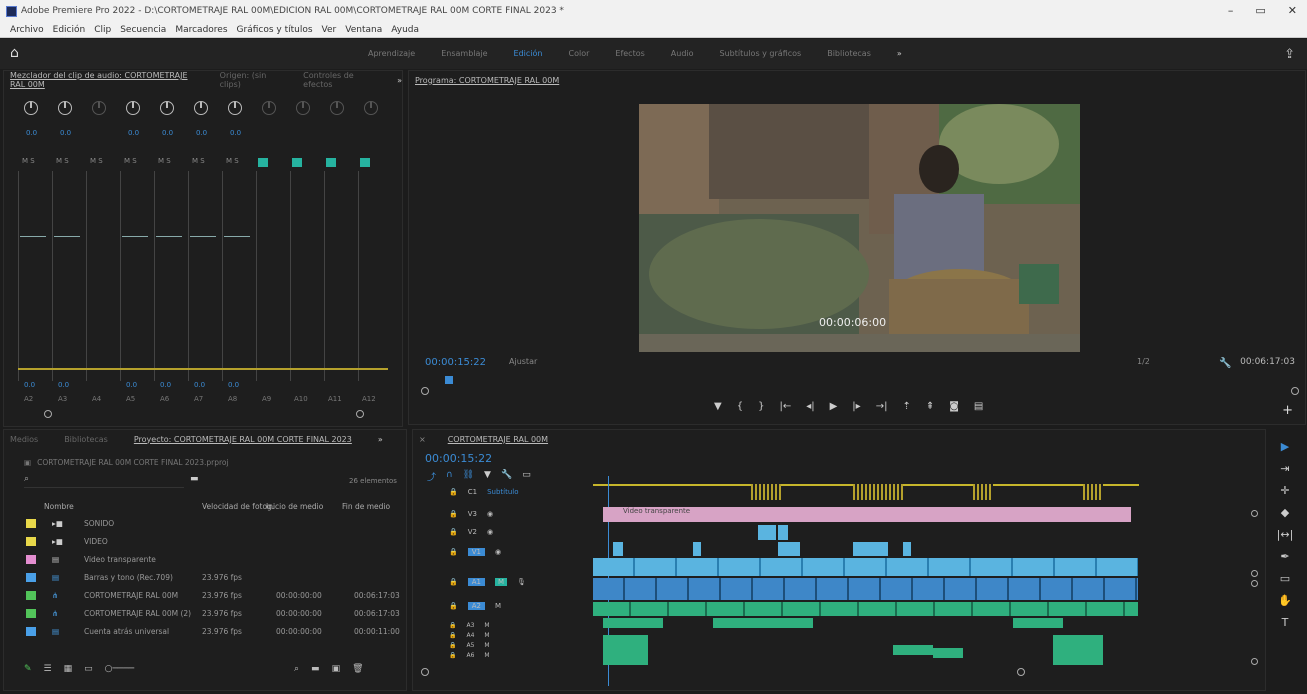 The image size is (1307, 694). What do you see at coordinates (449, 380) in the screenshot?
I see `program-playhead-marker` at bounding box center [449, 380].